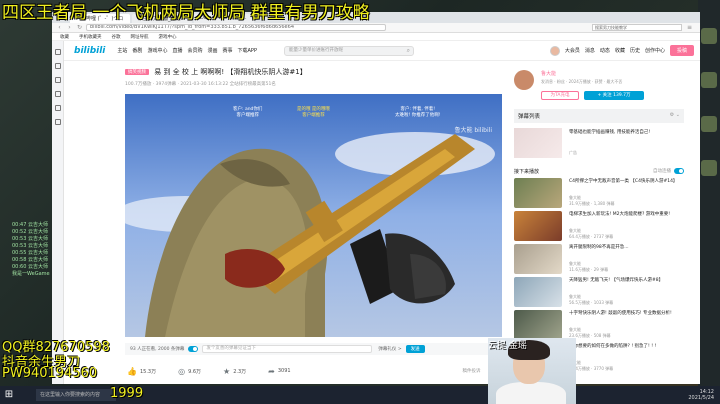  Describe the element at coordinates (58, 94) in the screenshot. I see `sidebar-note-icon` at that location.